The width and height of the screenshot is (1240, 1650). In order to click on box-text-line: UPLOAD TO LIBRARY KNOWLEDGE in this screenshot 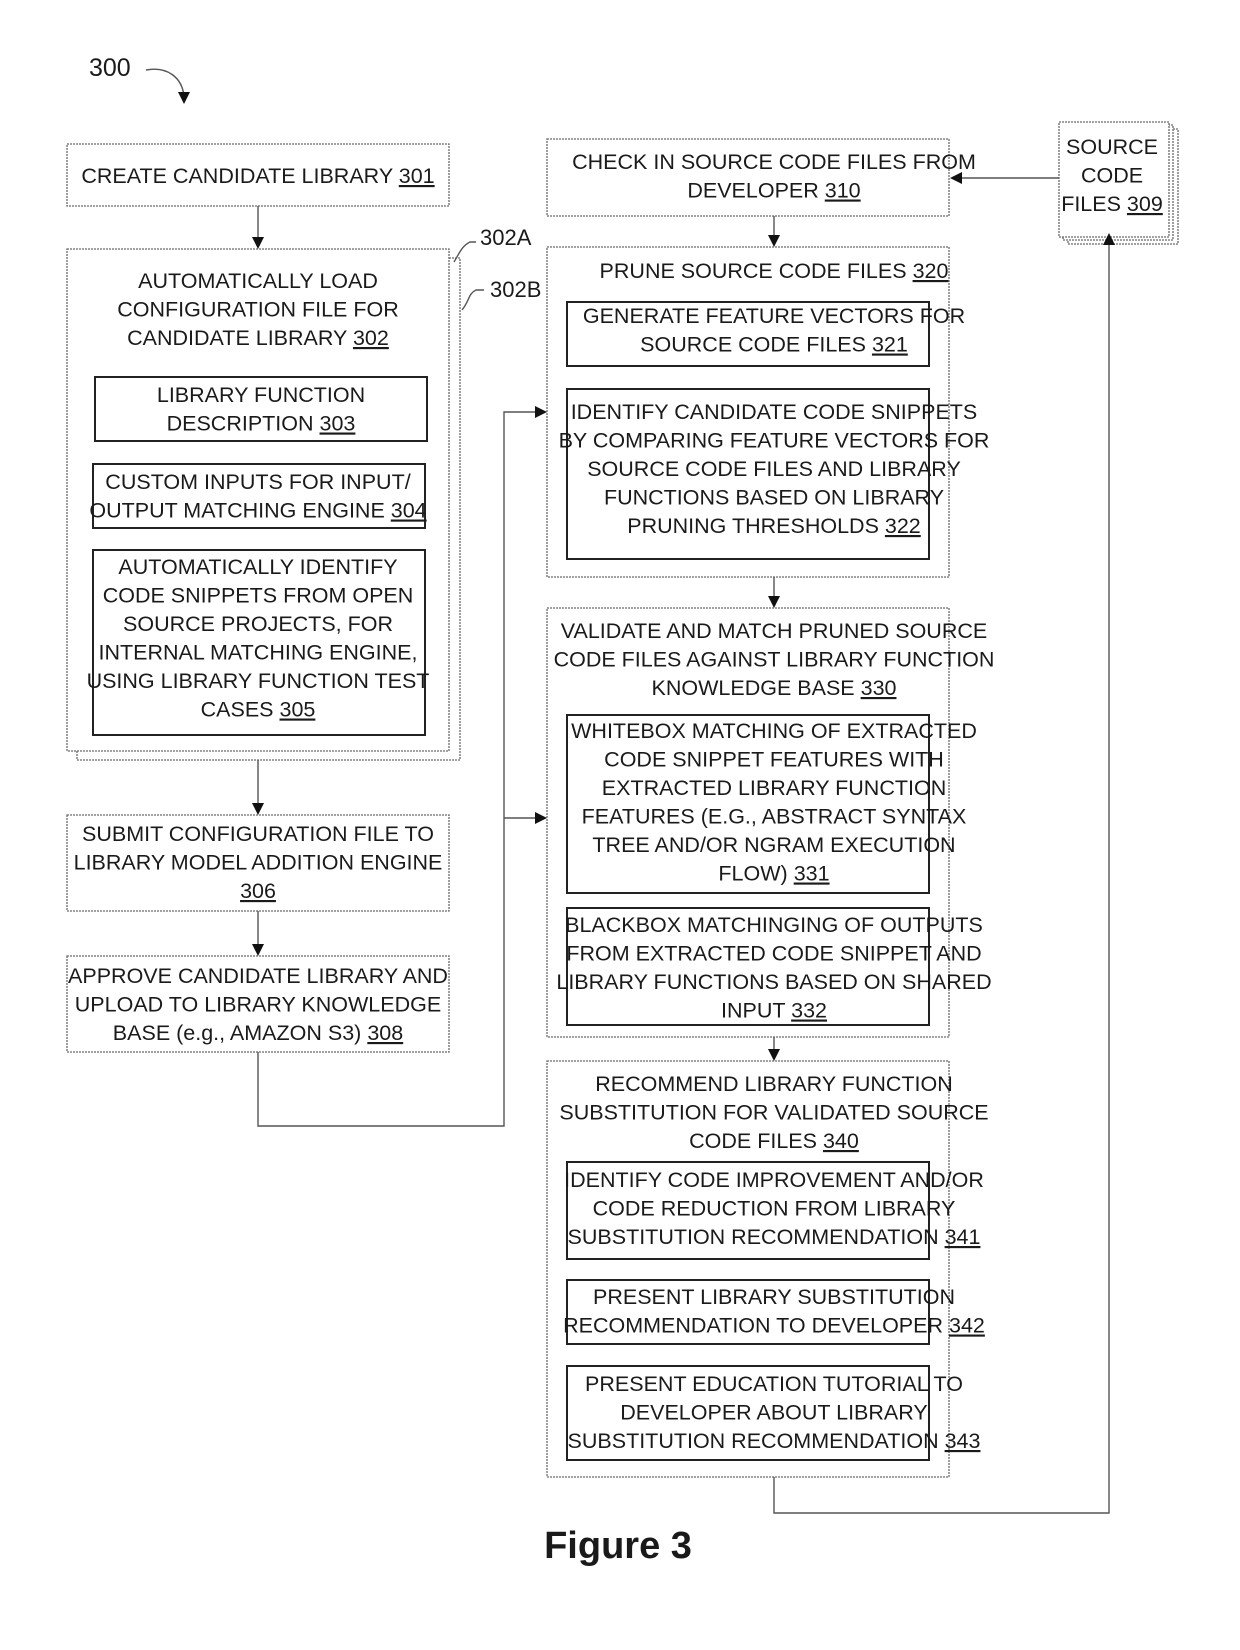, I will do `click(258, 1005)`.